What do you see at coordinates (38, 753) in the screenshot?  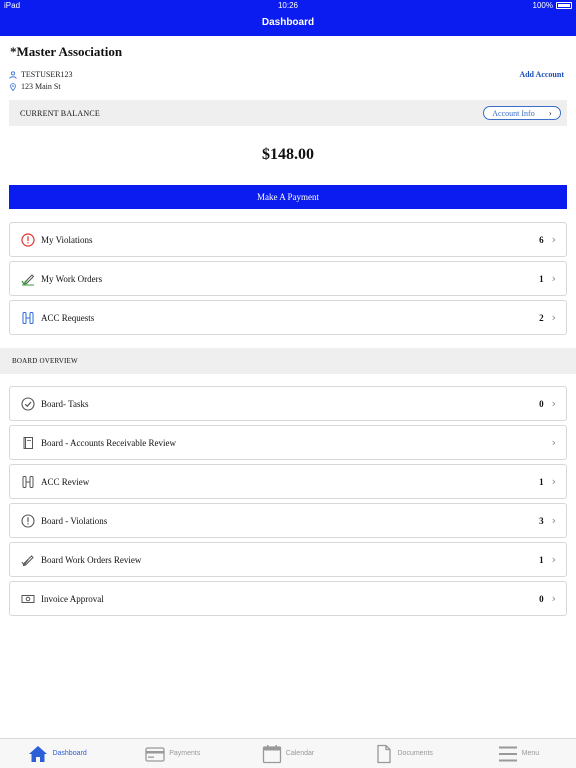 I see `home-icon` at bounding box center [38, 753].